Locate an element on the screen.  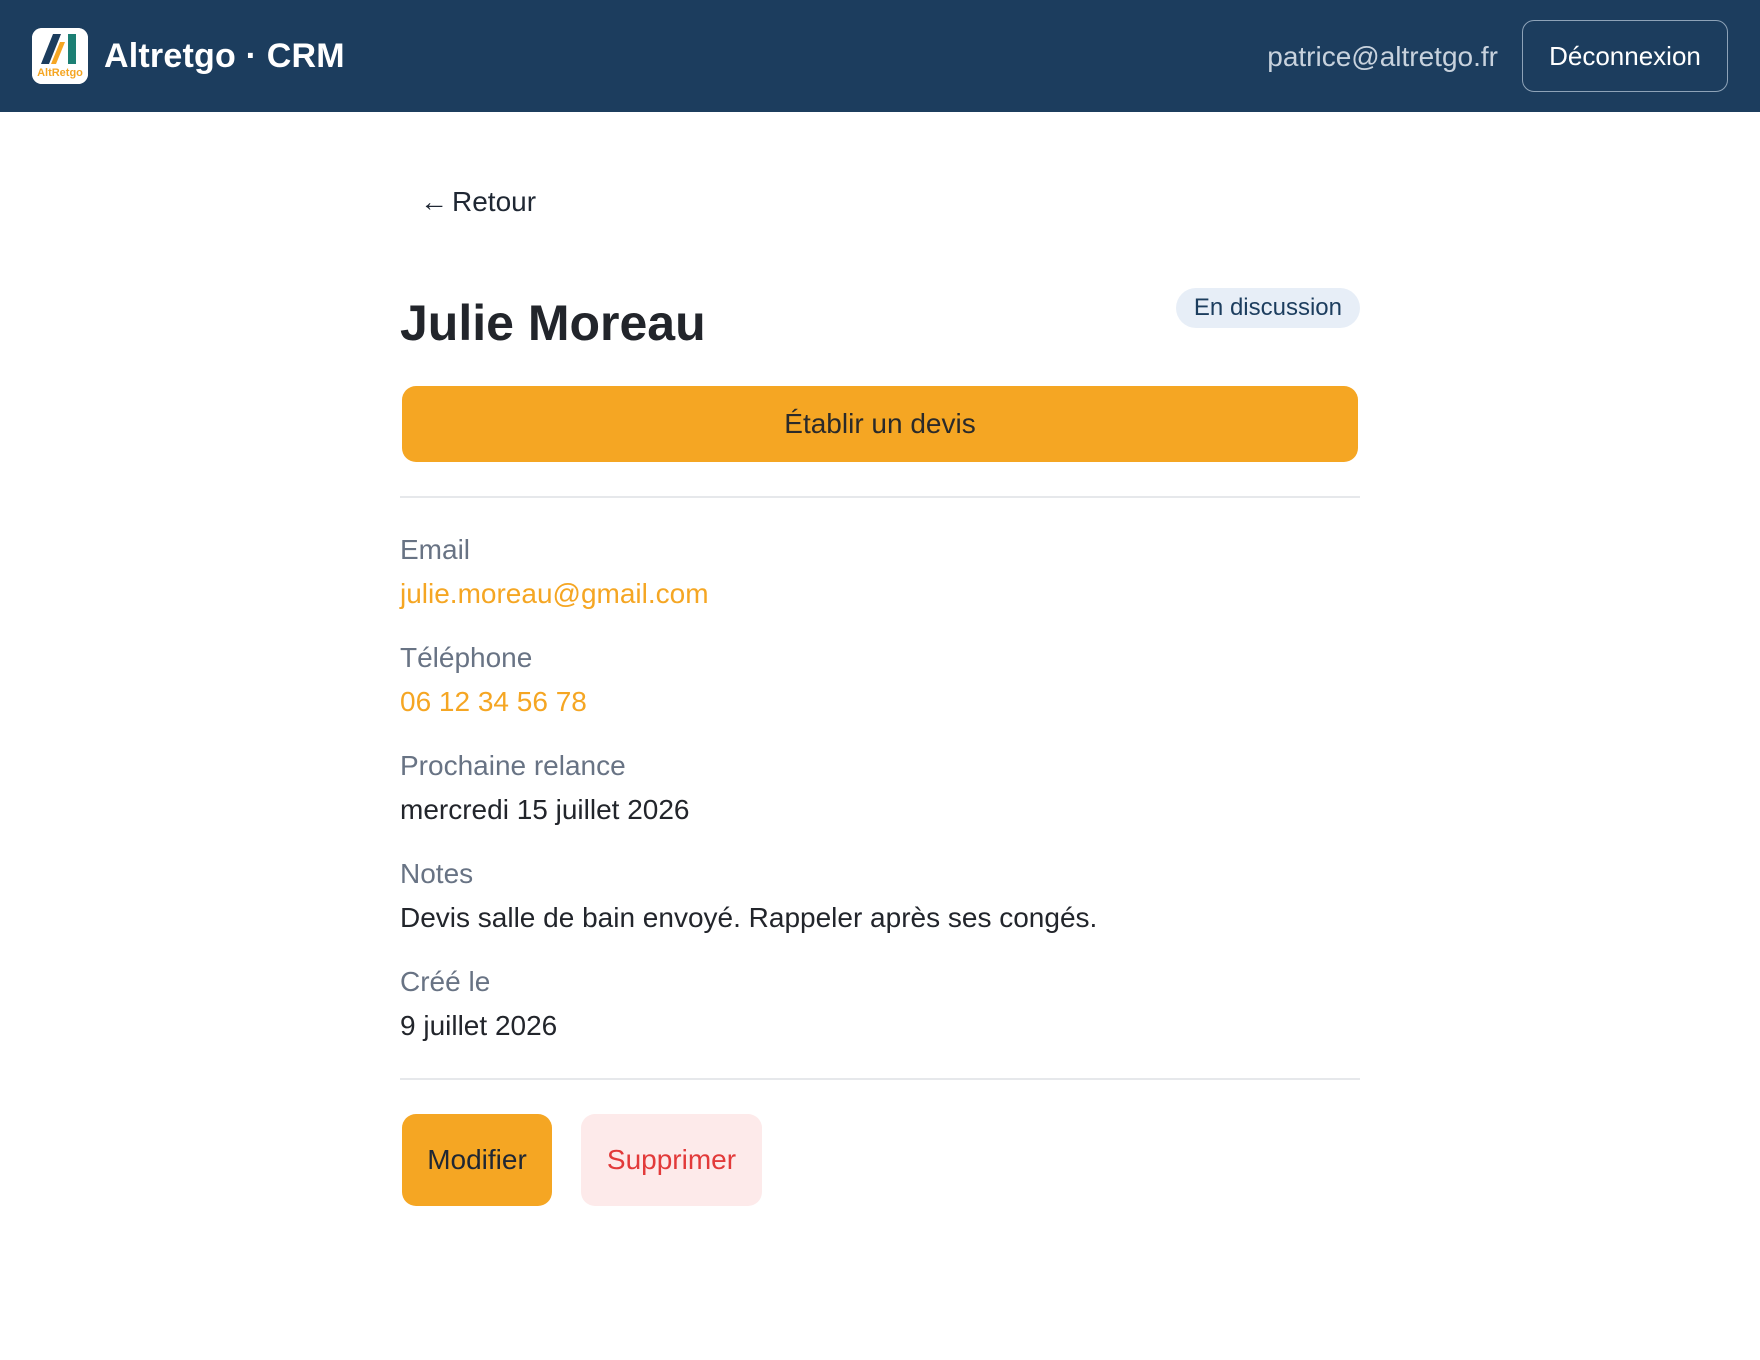
email-link: julie.moreau@gmail.com is located at coordinates (880, 594).